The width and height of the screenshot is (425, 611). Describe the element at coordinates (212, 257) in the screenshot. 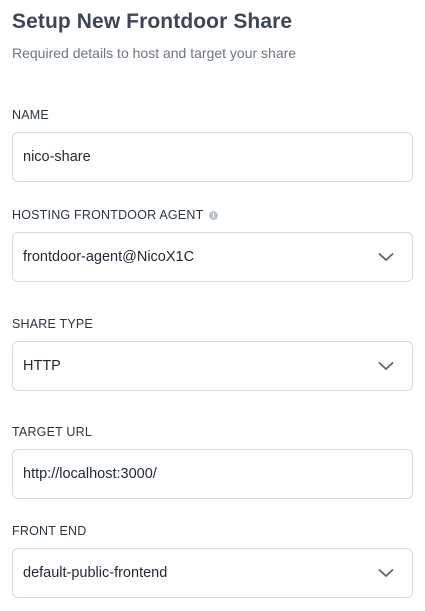

I see `agent-select: frontdoor-agent@NicoX1C` at that location.